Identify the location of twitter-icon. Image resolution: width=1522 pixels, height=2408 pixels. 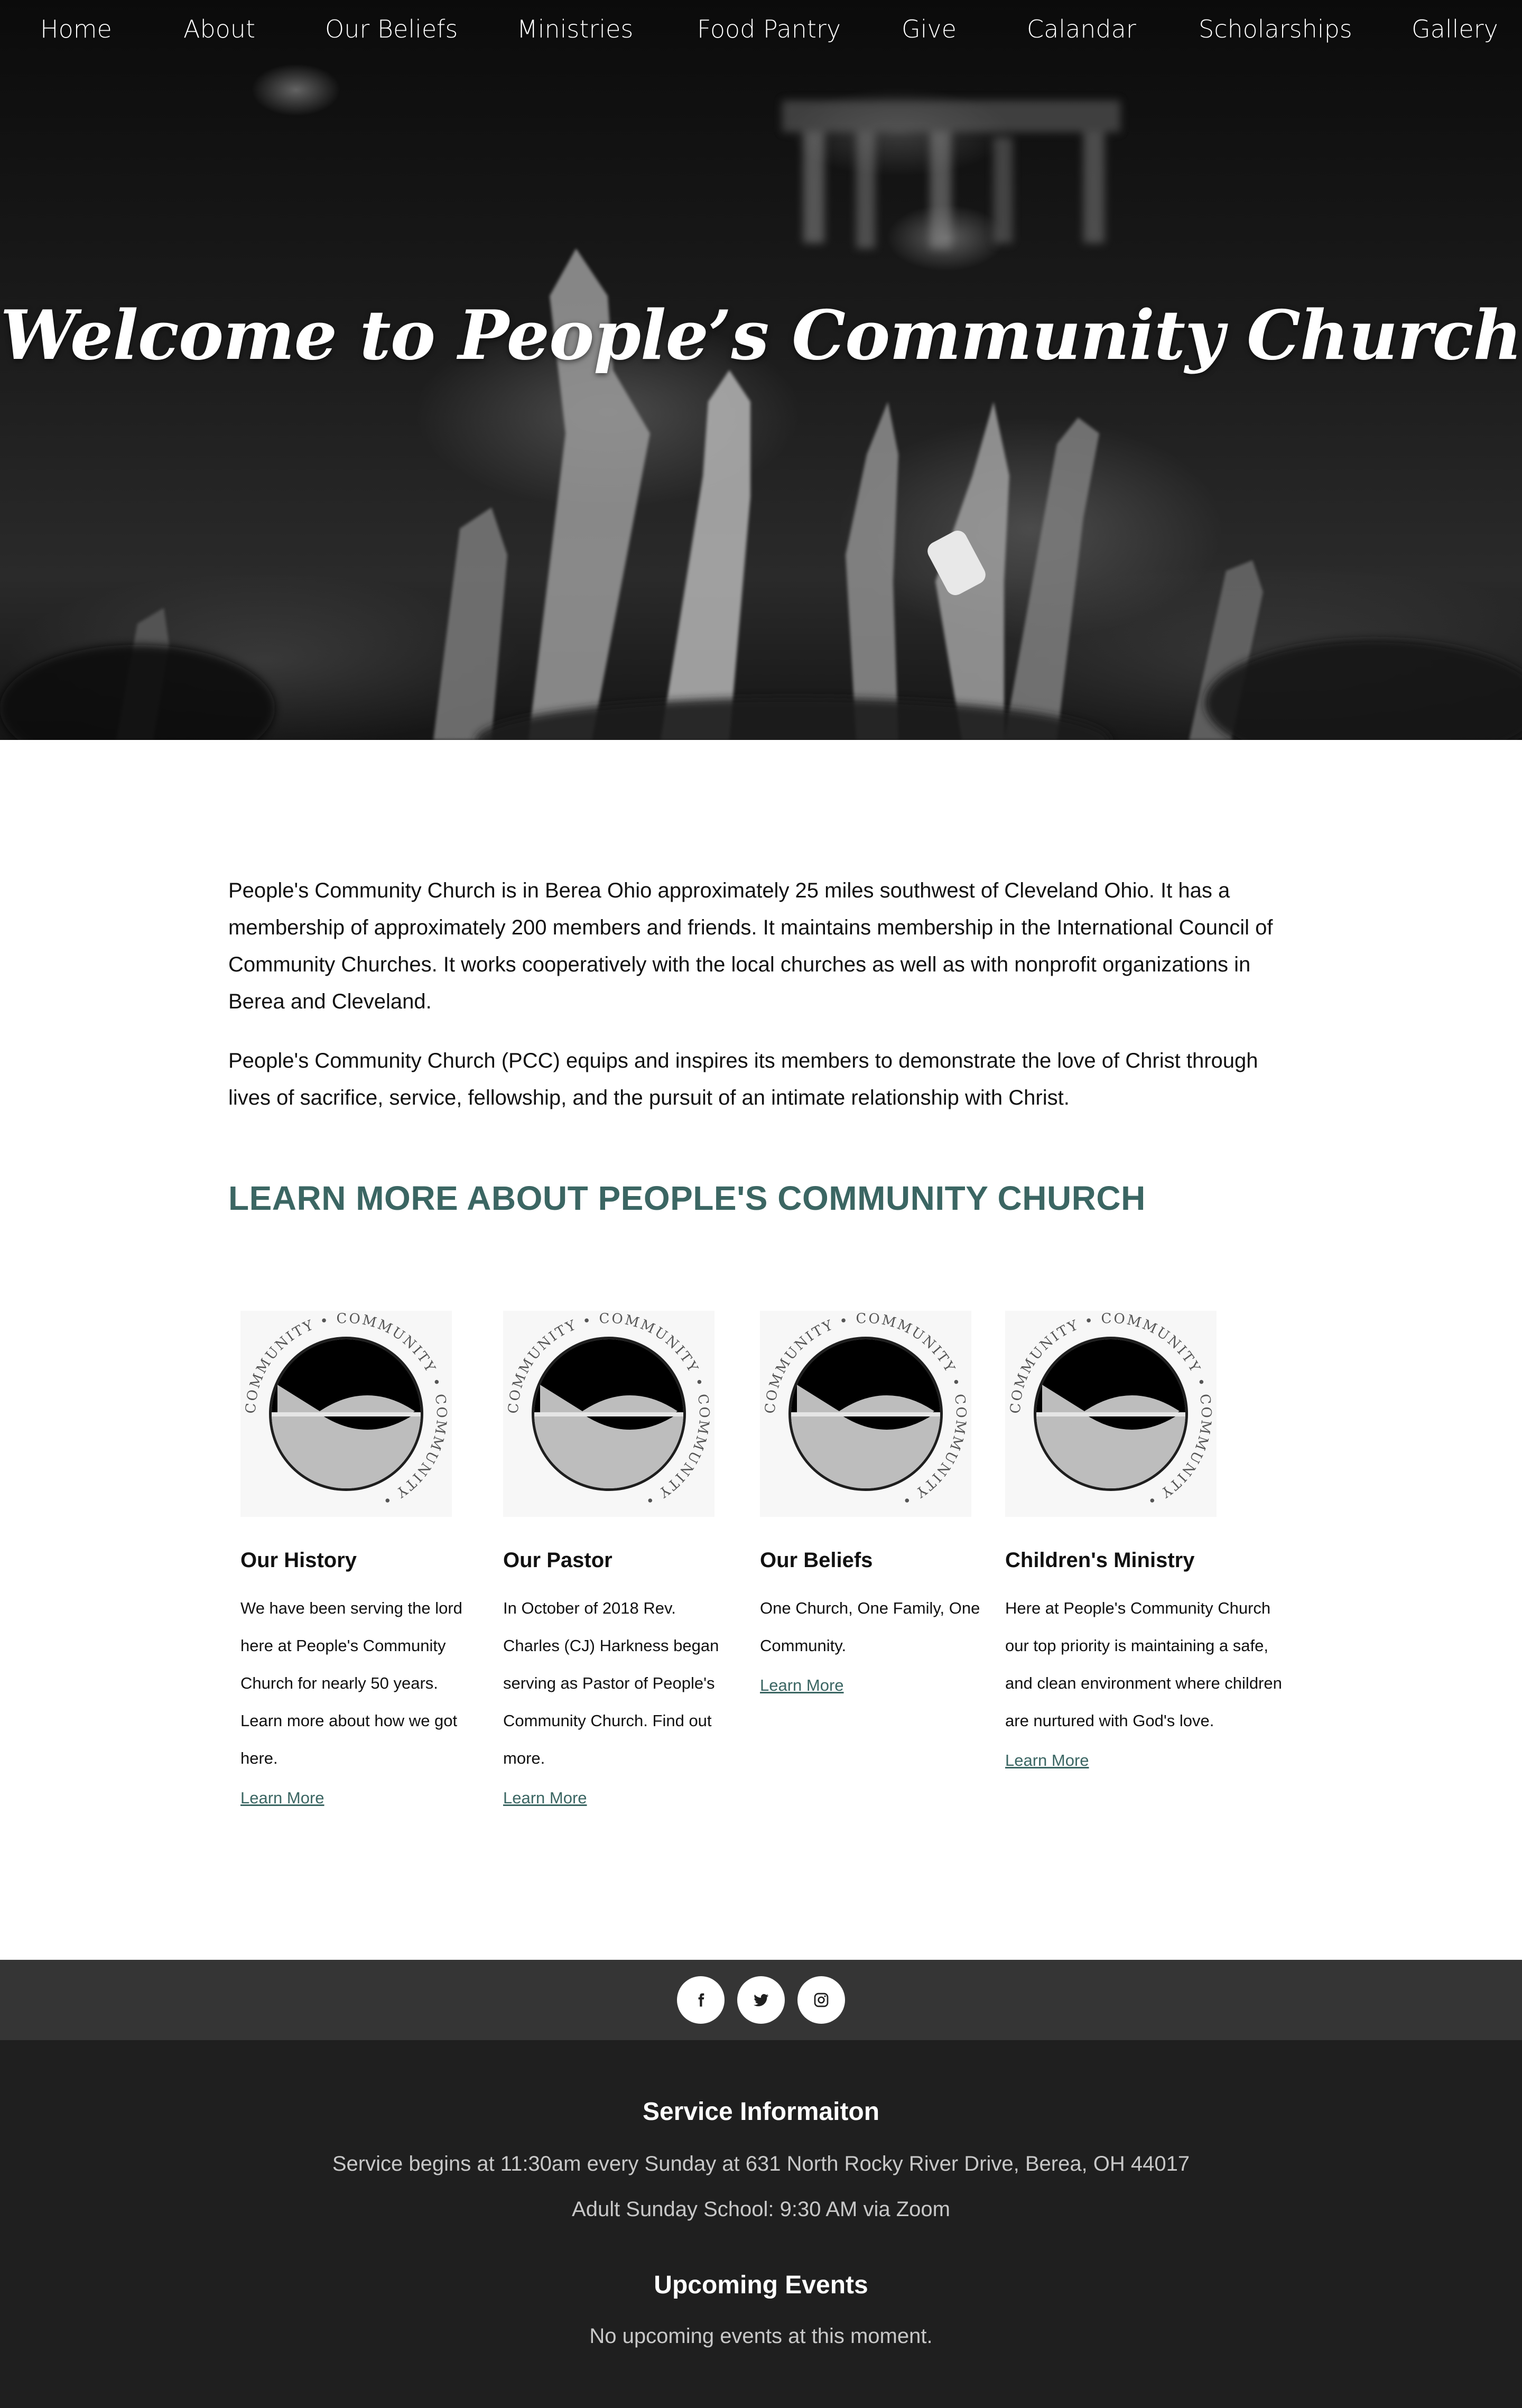
(761, 2000).